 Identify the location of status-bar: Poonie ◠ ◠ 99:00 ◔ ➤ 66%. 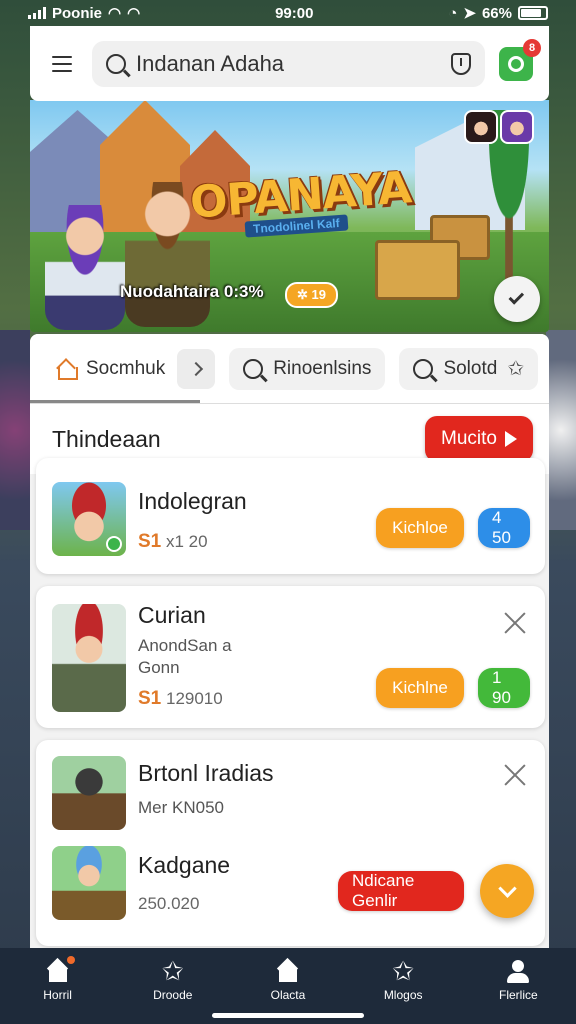
(288, 13).